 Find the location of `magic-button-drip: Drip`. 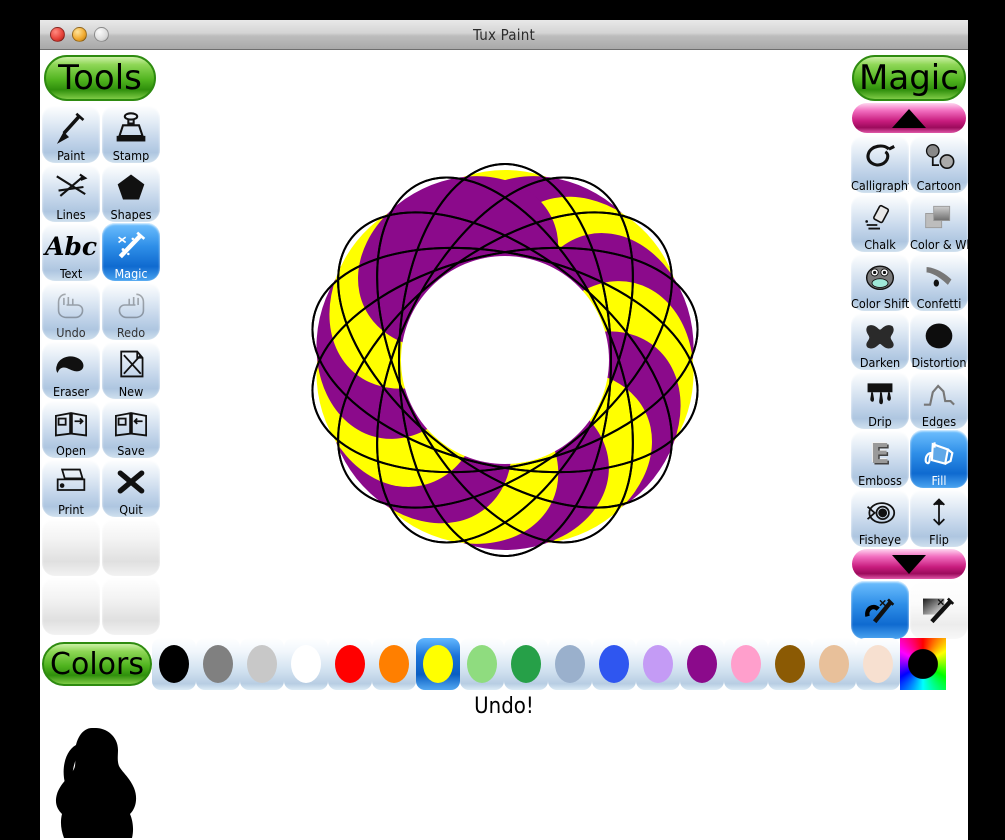

magic-button-drip: Drip is located at coordinates (880, 400).